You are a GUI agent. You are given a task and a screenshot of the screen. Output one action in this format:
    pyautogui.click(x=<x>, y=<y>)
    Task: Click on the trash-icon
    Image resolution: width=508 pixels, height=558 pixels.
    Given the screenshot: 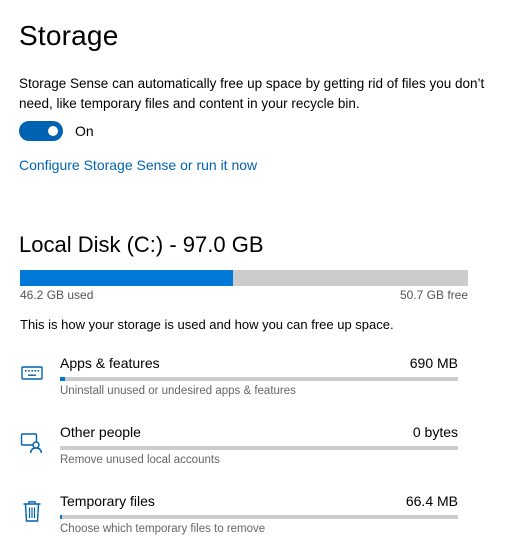 What is the action you would take?
    pyautogui.click(x=32, y=511)
    